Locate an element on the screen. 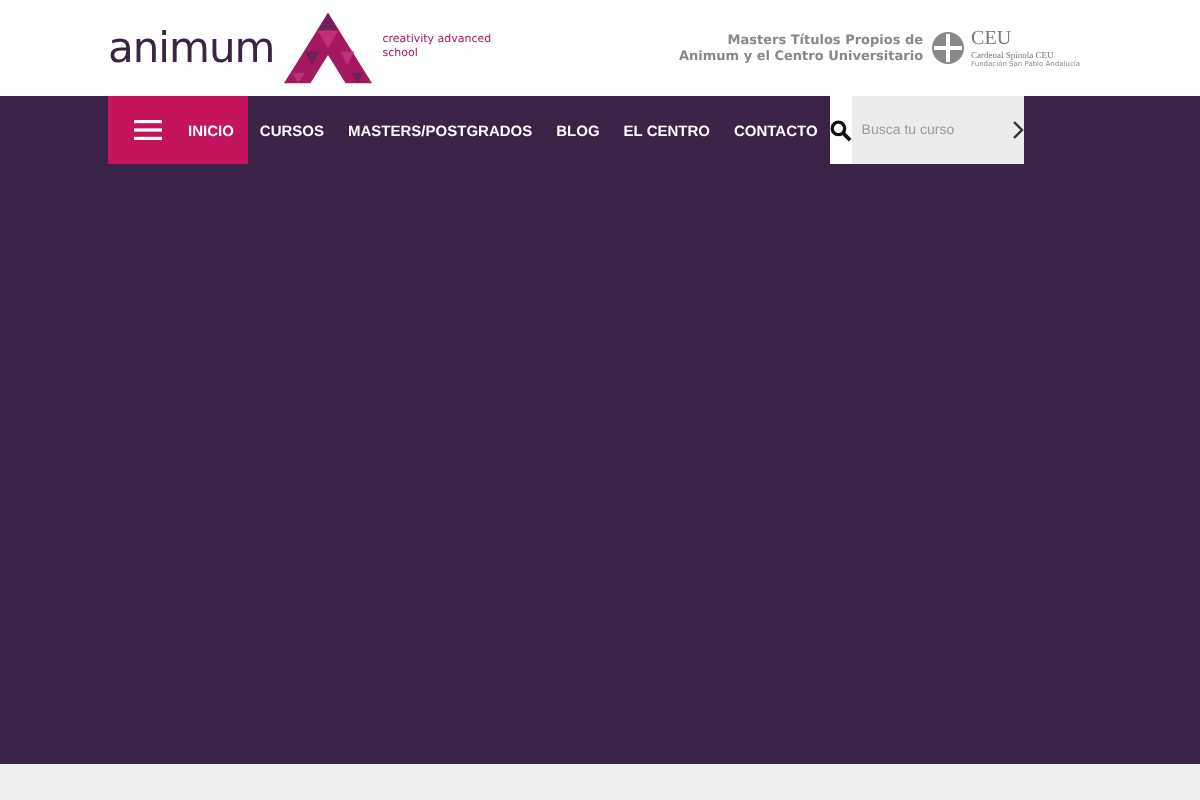 This screenshot has height=800, width=1200. search-icon is located at coordinates (840, 130).